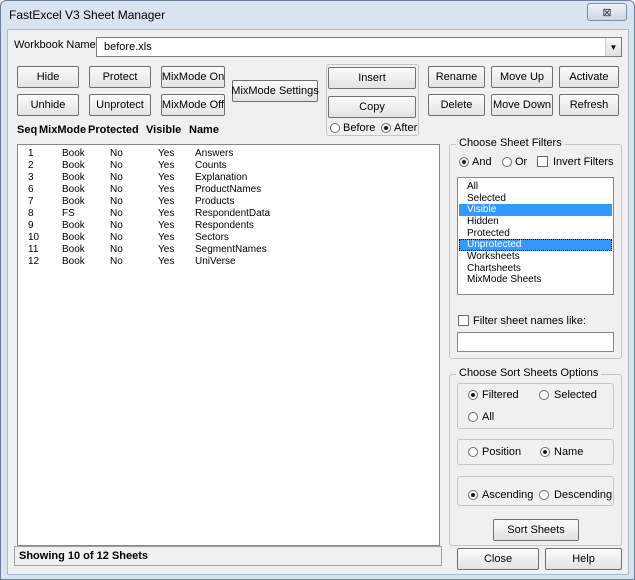 This screenshot has height=580, width=635. I want to click on mixmode-off-button: MixMode Off, so click(193, 105).